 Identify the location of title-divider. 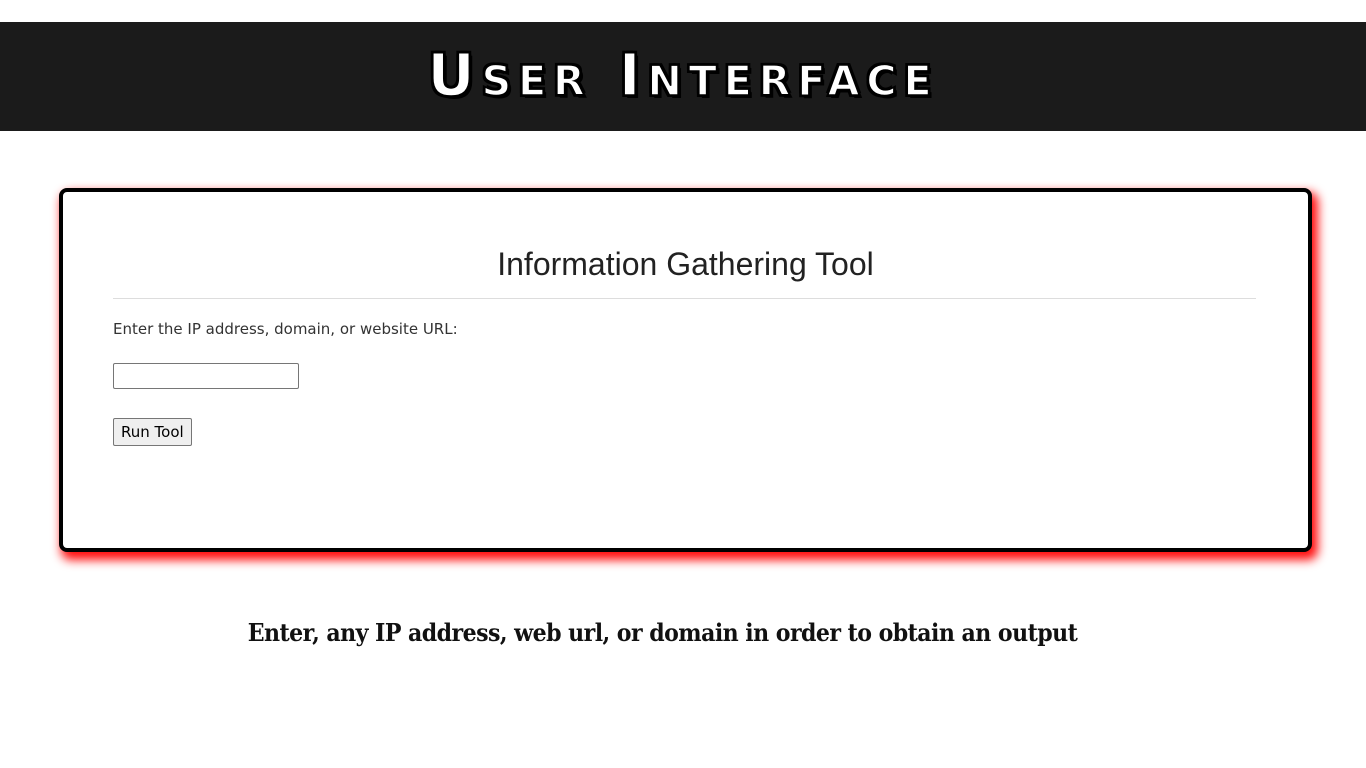
(684, 298).